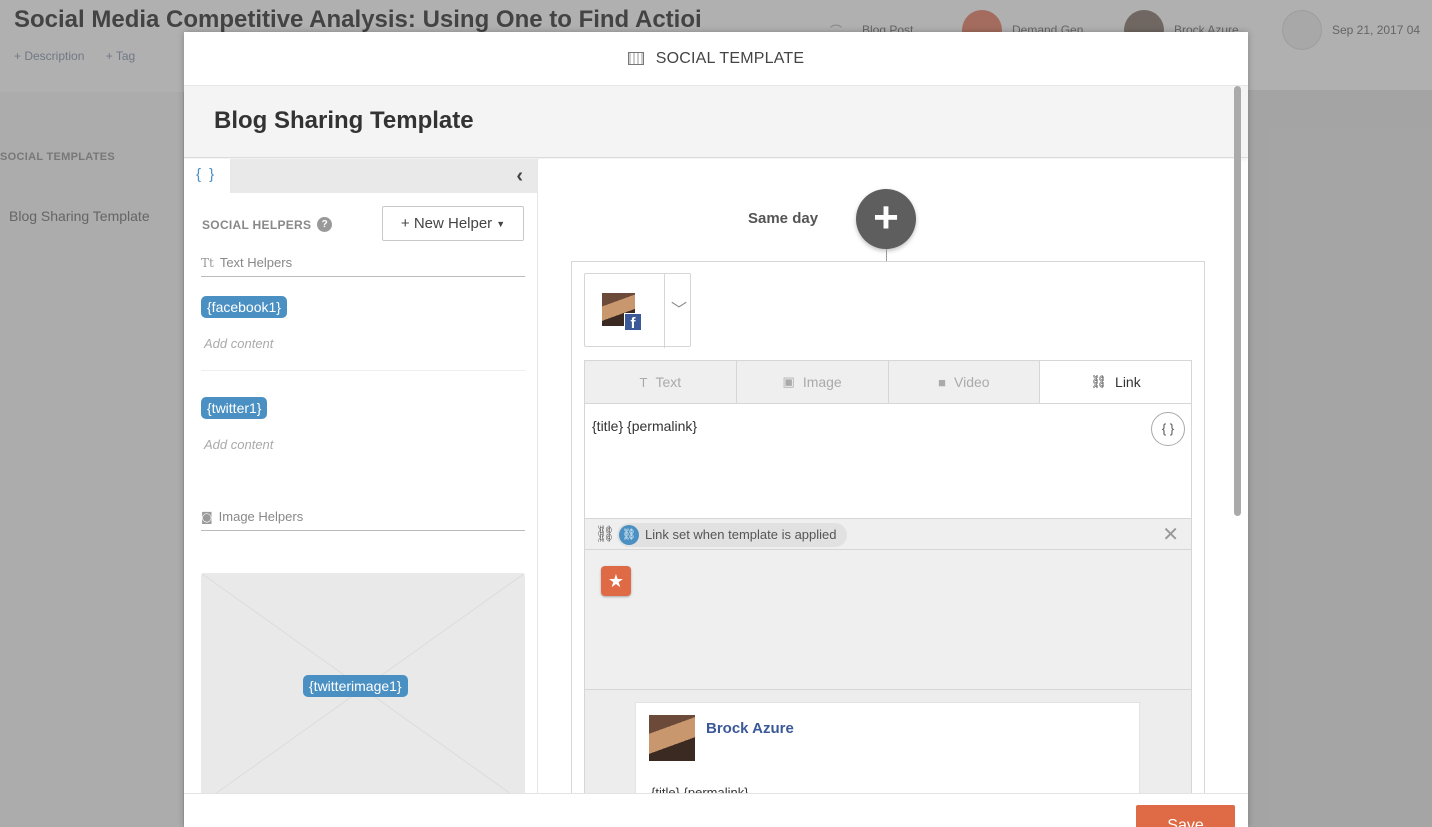  Describe the element at coordinates (1237, 301) in the screenshot. I see `modal-scrollbar` at that location.